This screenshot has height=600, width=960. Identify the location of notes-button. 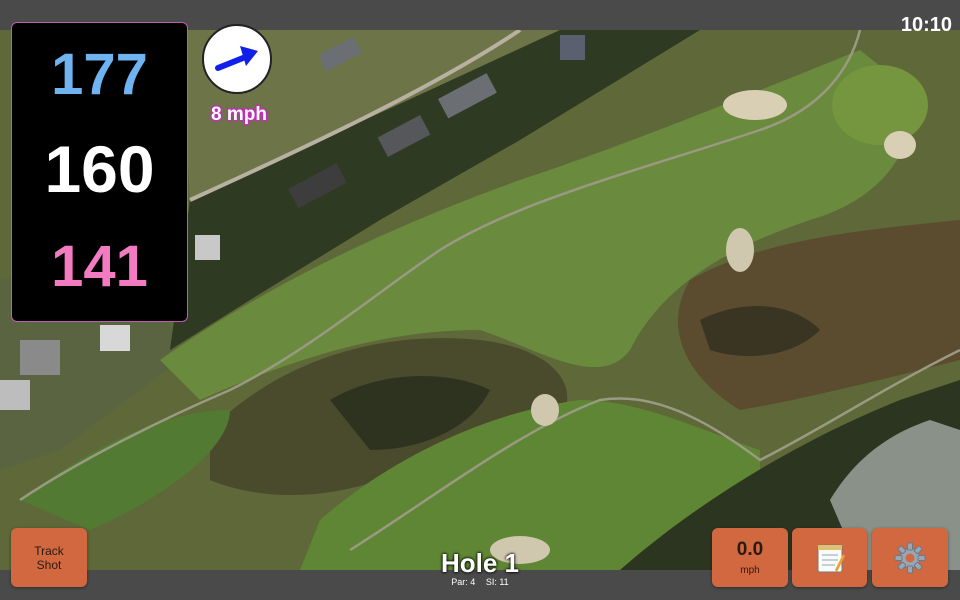
(829, 557).